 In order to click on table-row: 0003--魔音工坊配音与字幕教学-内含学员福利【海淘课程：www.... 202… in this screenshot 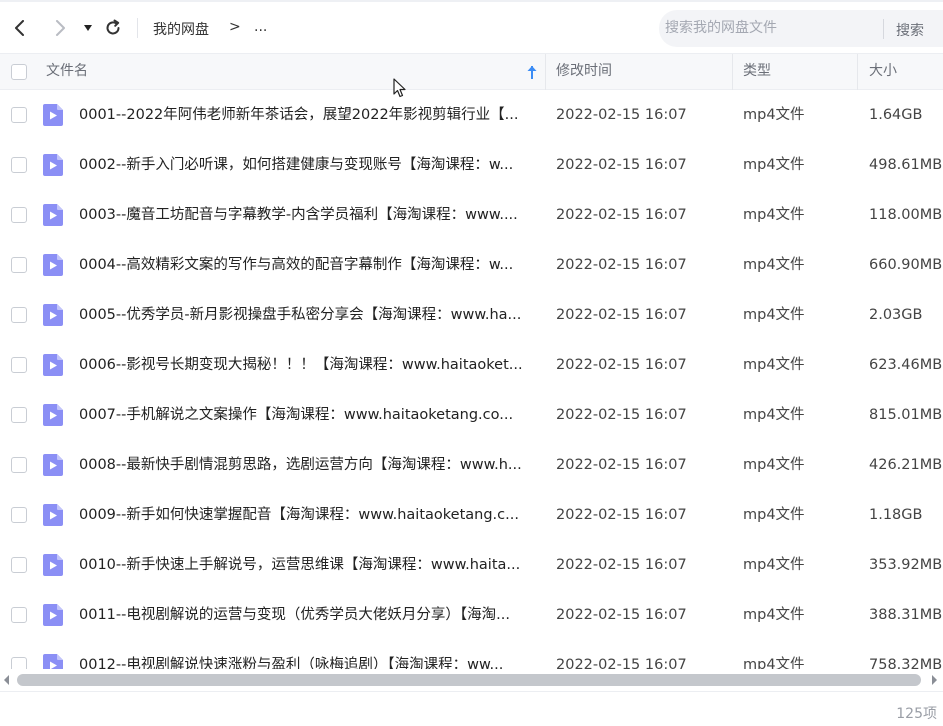, I will do `click(471, 215)`.